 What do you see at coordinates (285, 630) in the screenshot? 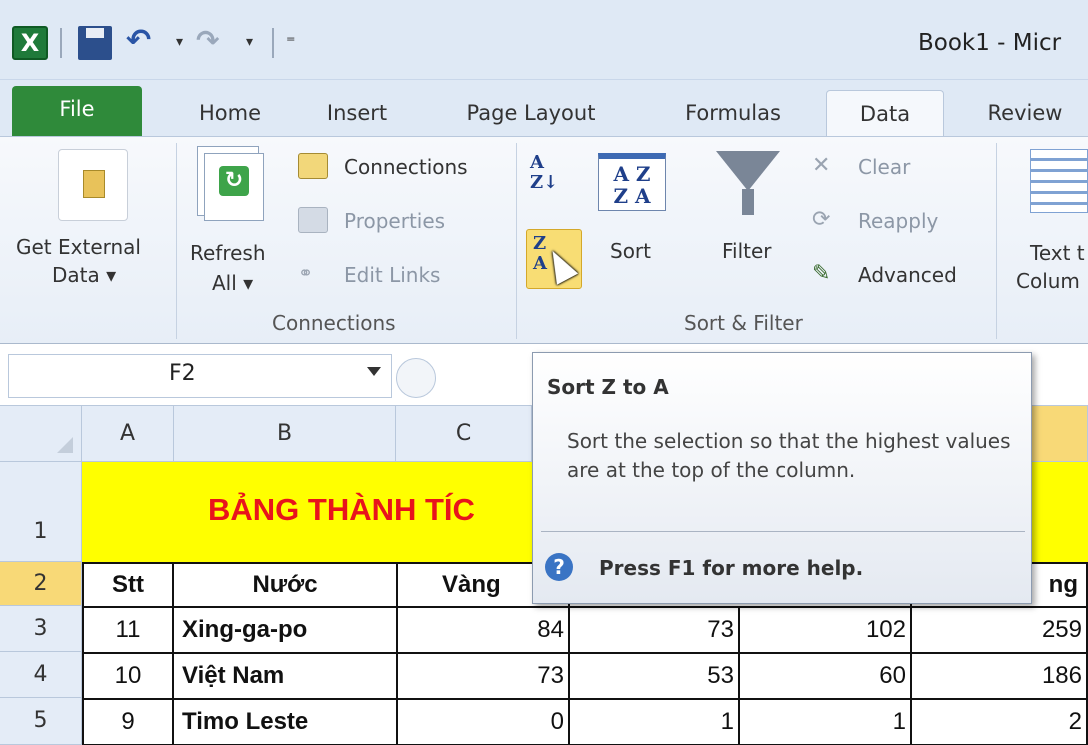
I see `table-cell-nuoc: Xing-ga-po` at bounding box center [285, 630].